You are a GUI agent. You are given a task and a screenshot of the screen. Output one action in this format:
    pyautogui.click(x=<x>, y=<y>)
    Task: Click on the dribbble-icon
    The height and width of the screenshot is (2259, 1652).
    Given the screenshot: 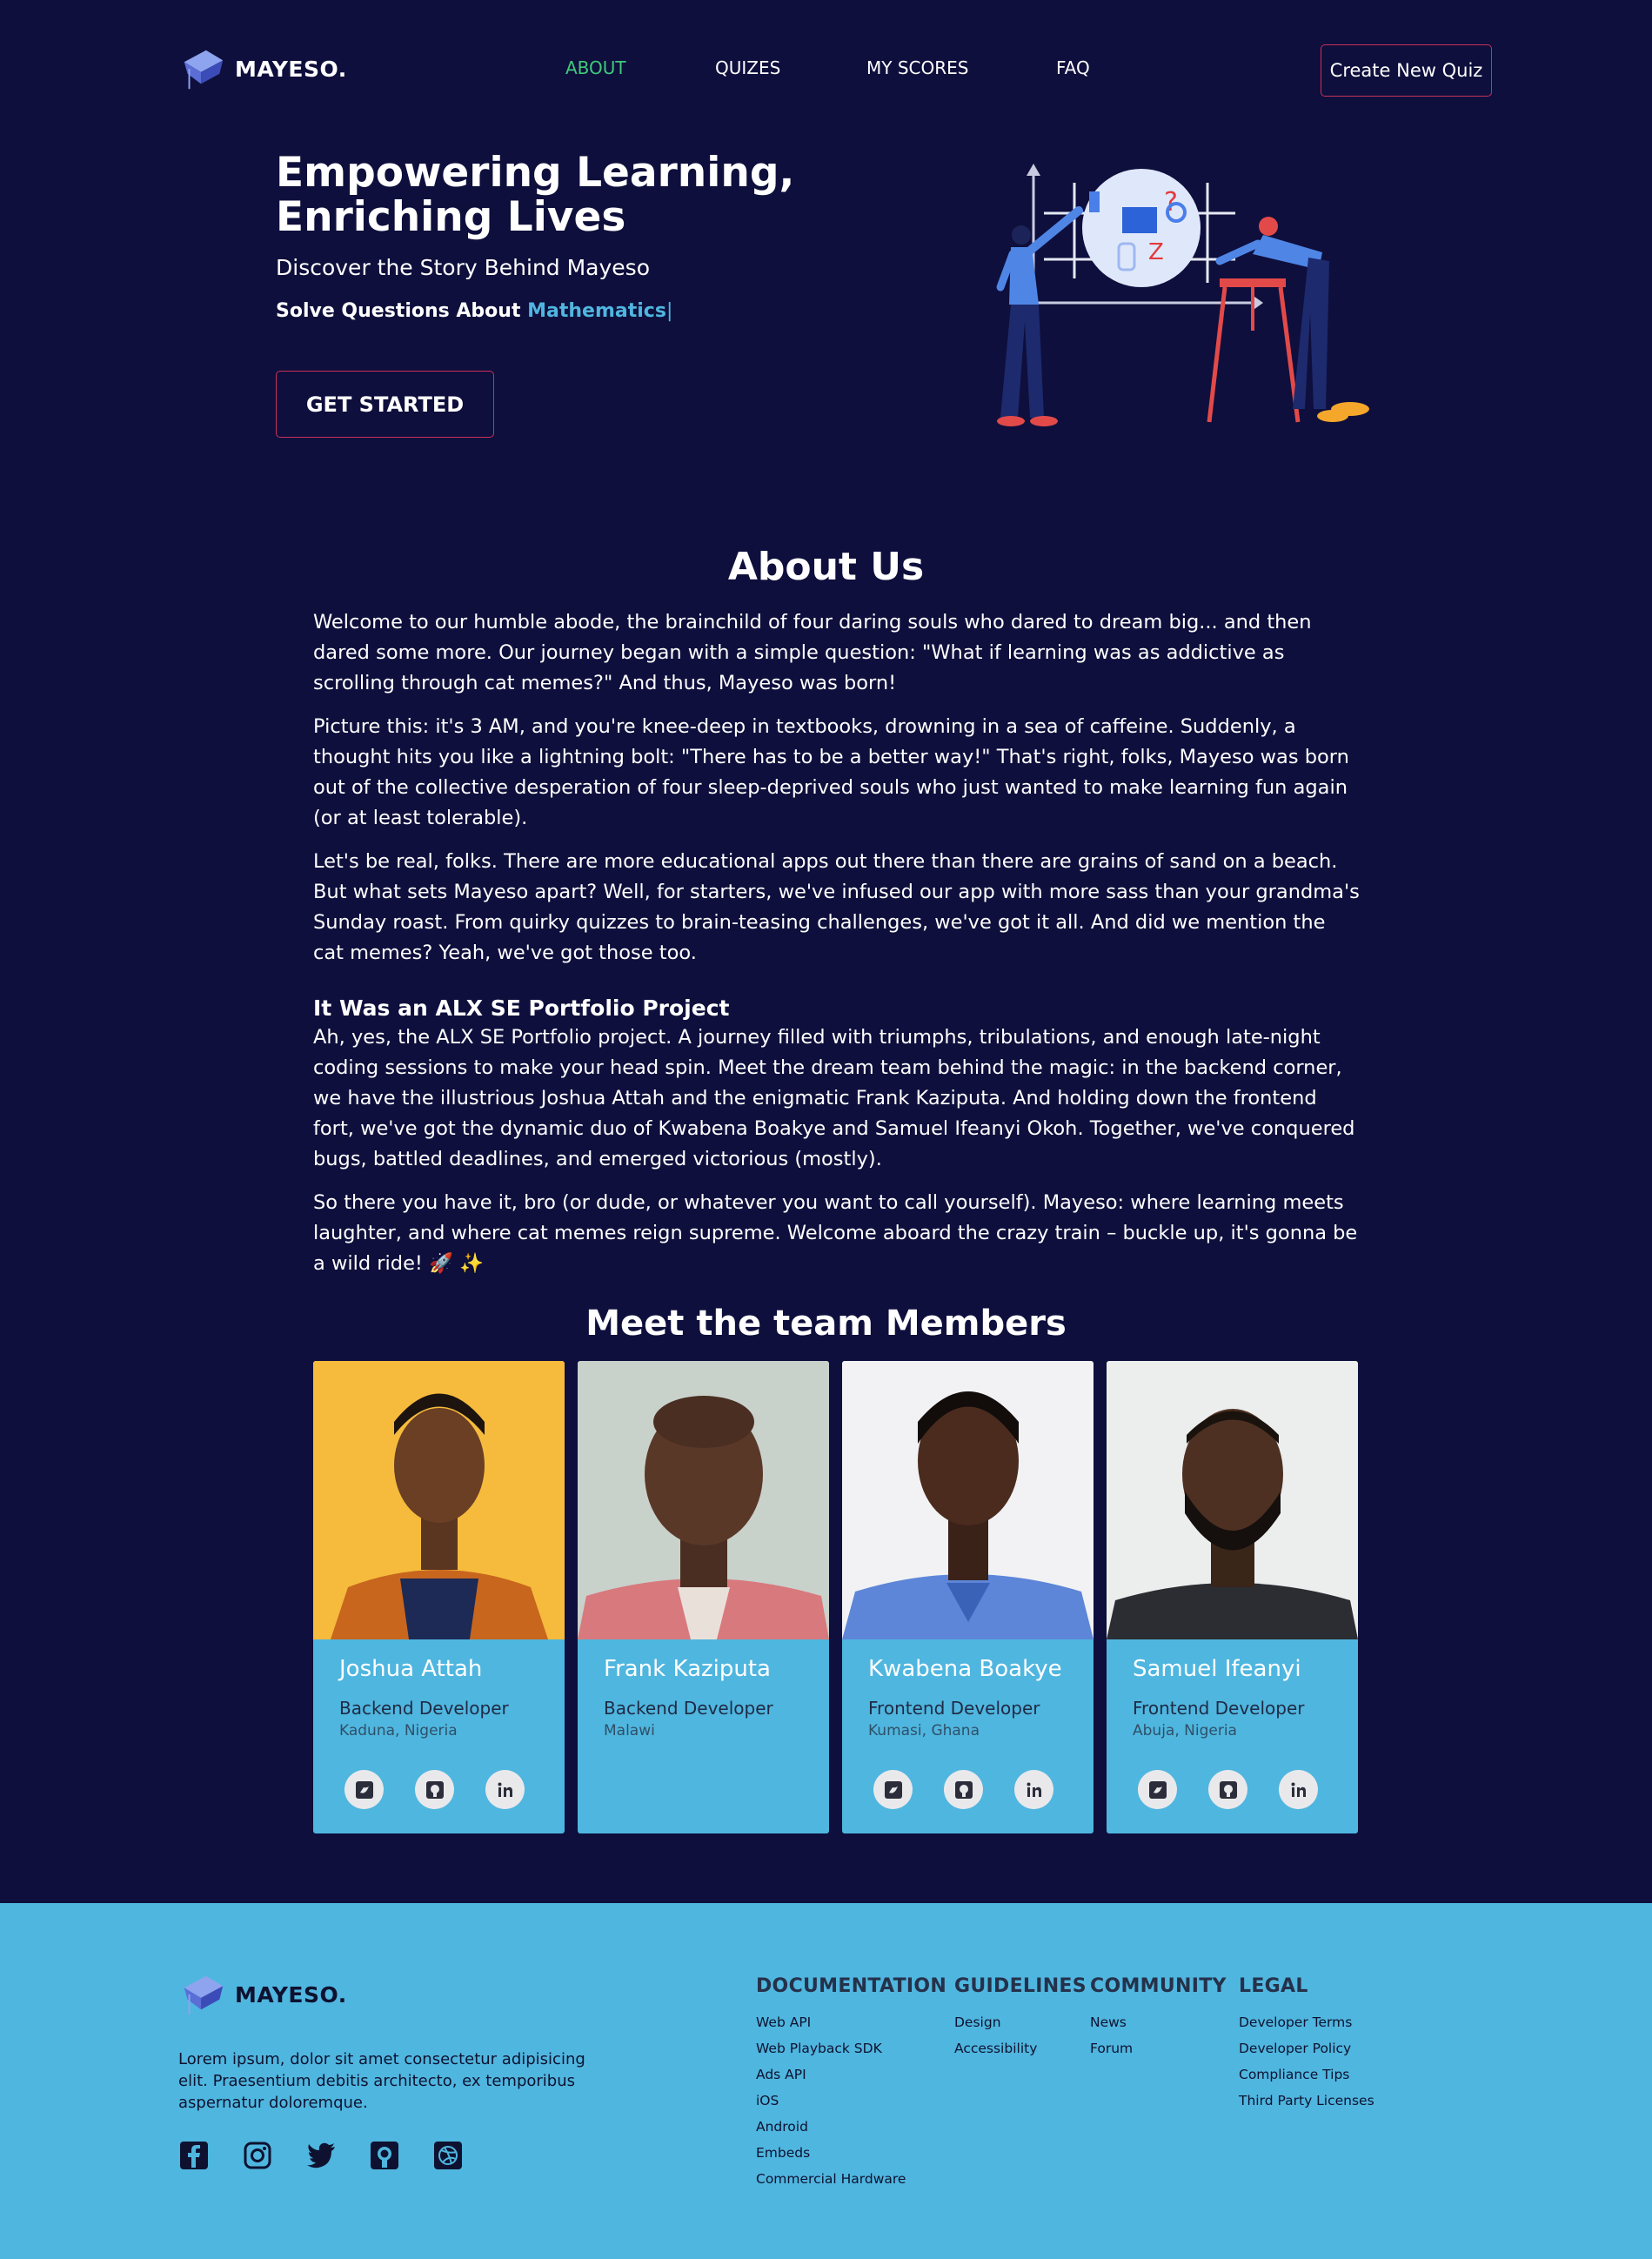 What is the action you would take?
    pyautogui.click(x=448, y=2155)
    